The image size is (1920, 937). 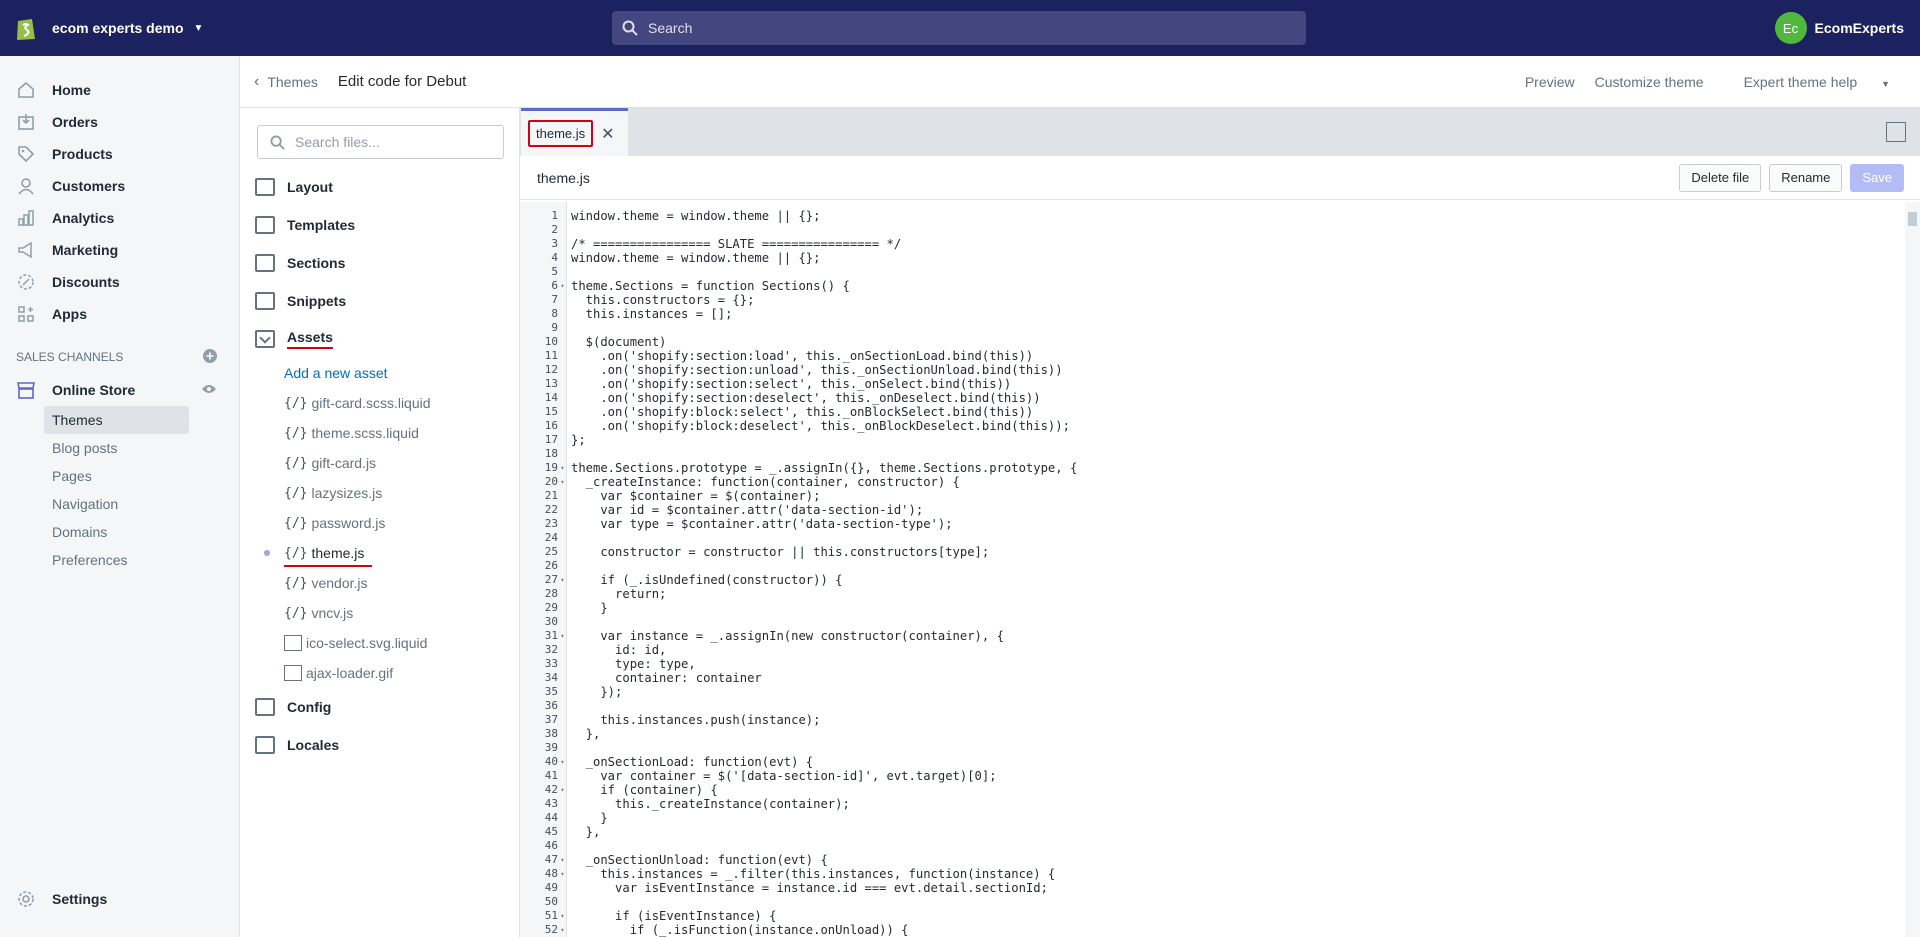 I want to click on folder-sections: Sections, so click(x=379, y=263).